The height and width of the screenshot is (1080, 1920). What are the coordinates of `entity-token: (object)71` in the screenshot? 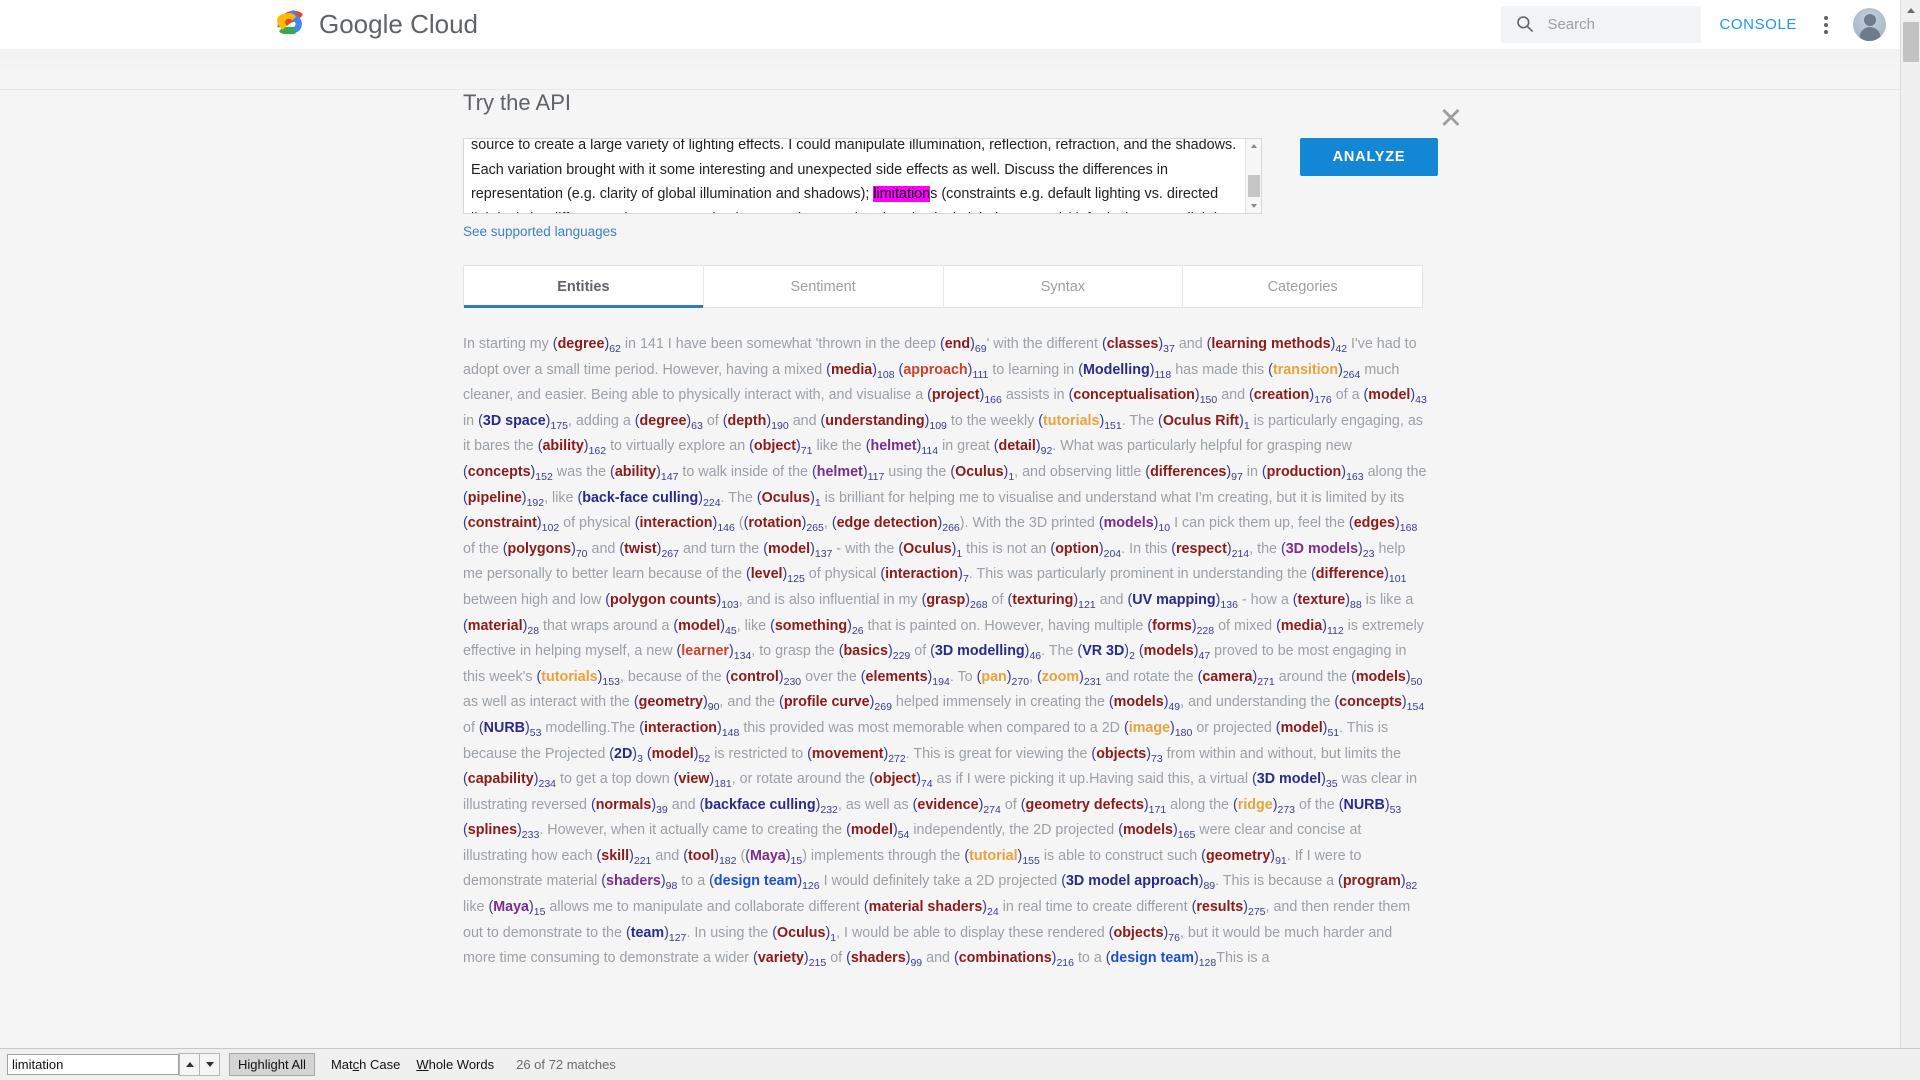 It's located at (780, 447).